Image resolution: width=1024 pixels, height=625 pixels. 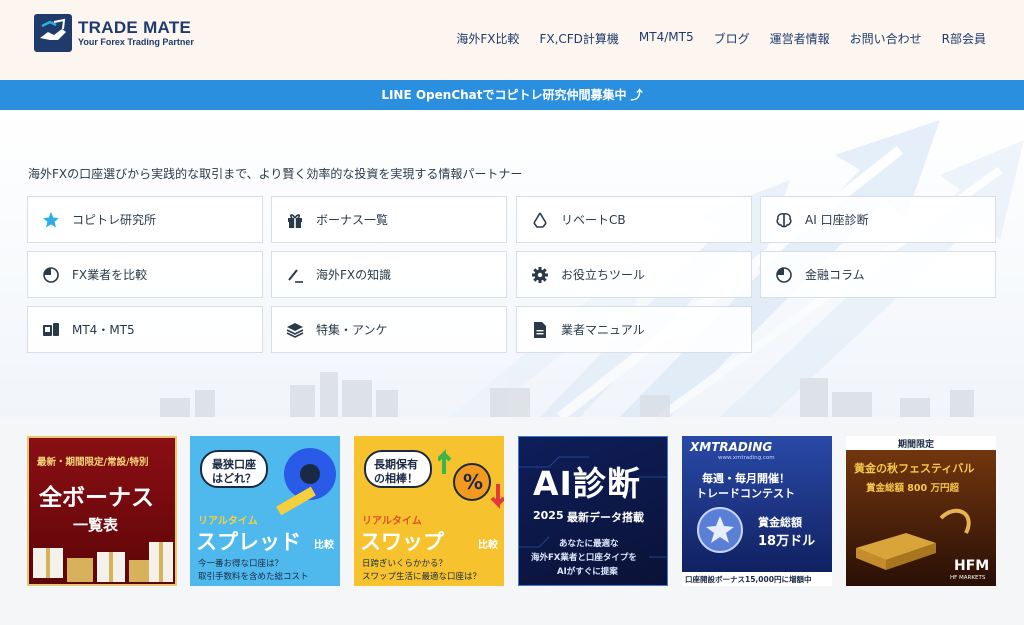 I want to click on card-label: 業者マニュアル, so click(x=603, y=330).